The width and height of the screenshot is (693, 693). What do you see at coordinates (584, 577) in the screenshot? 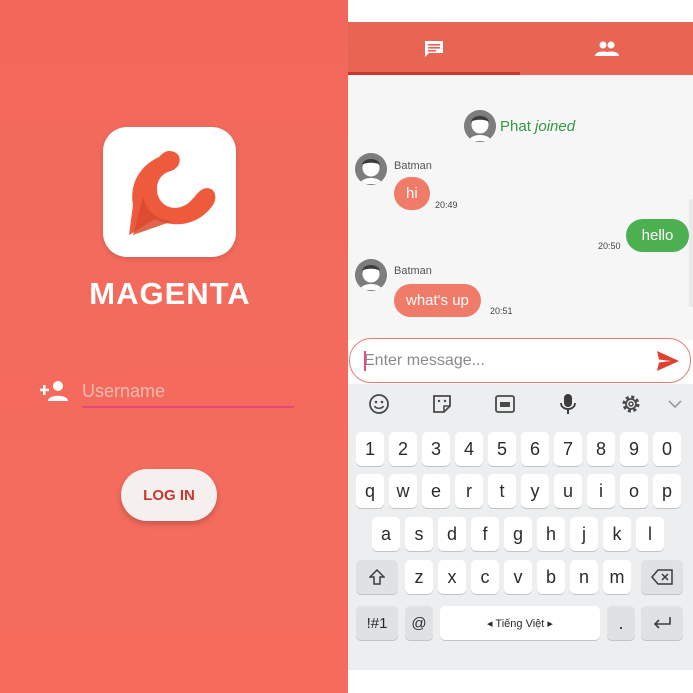
I see `key-n: n` at bounding box center [584, 577].